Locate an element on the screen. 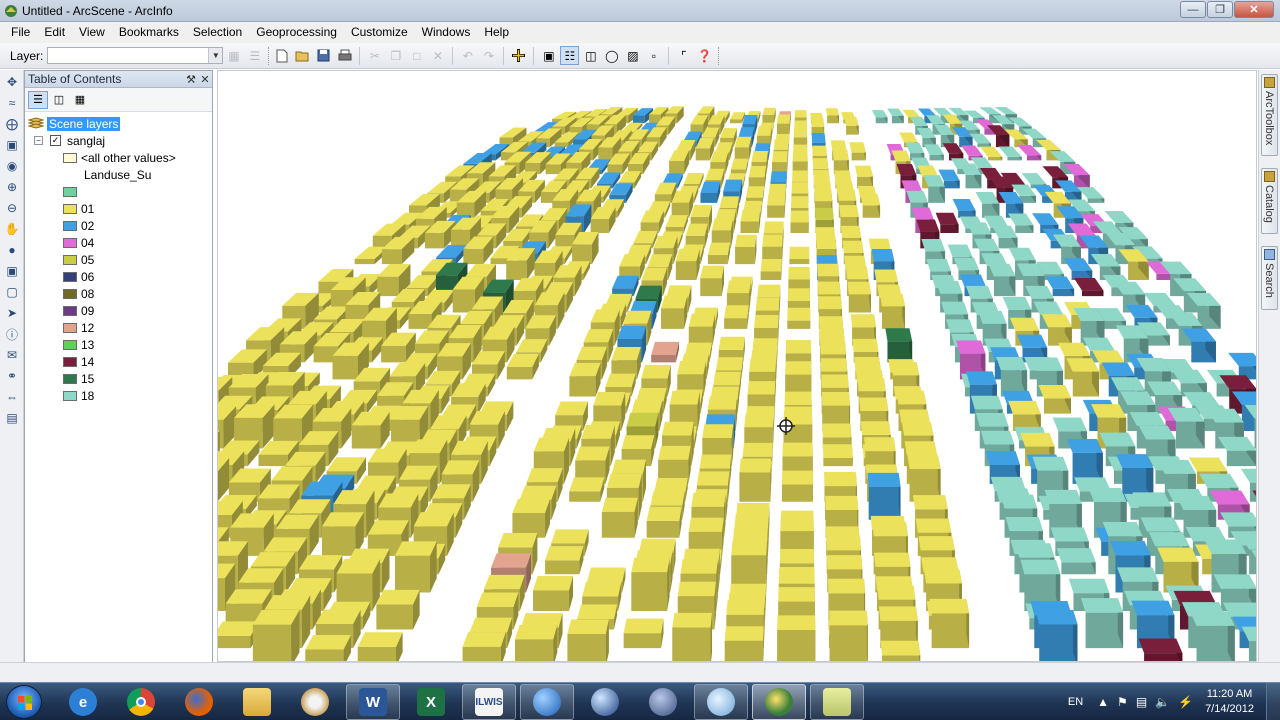  close-icon: ✕ is located at coordinates (205, 79).